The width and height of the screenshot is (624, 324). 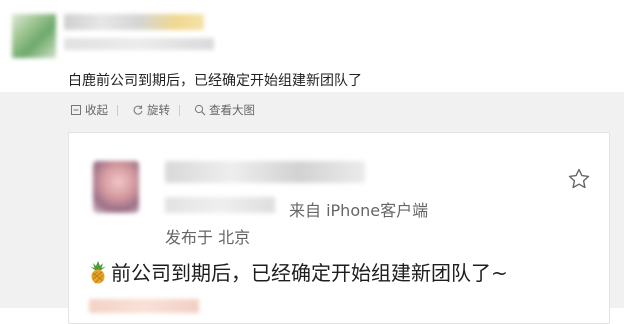 What do you see at coordinates (76, 110) in the screenshot?
I see `collapse-icon` at bounding box center [76, 110].